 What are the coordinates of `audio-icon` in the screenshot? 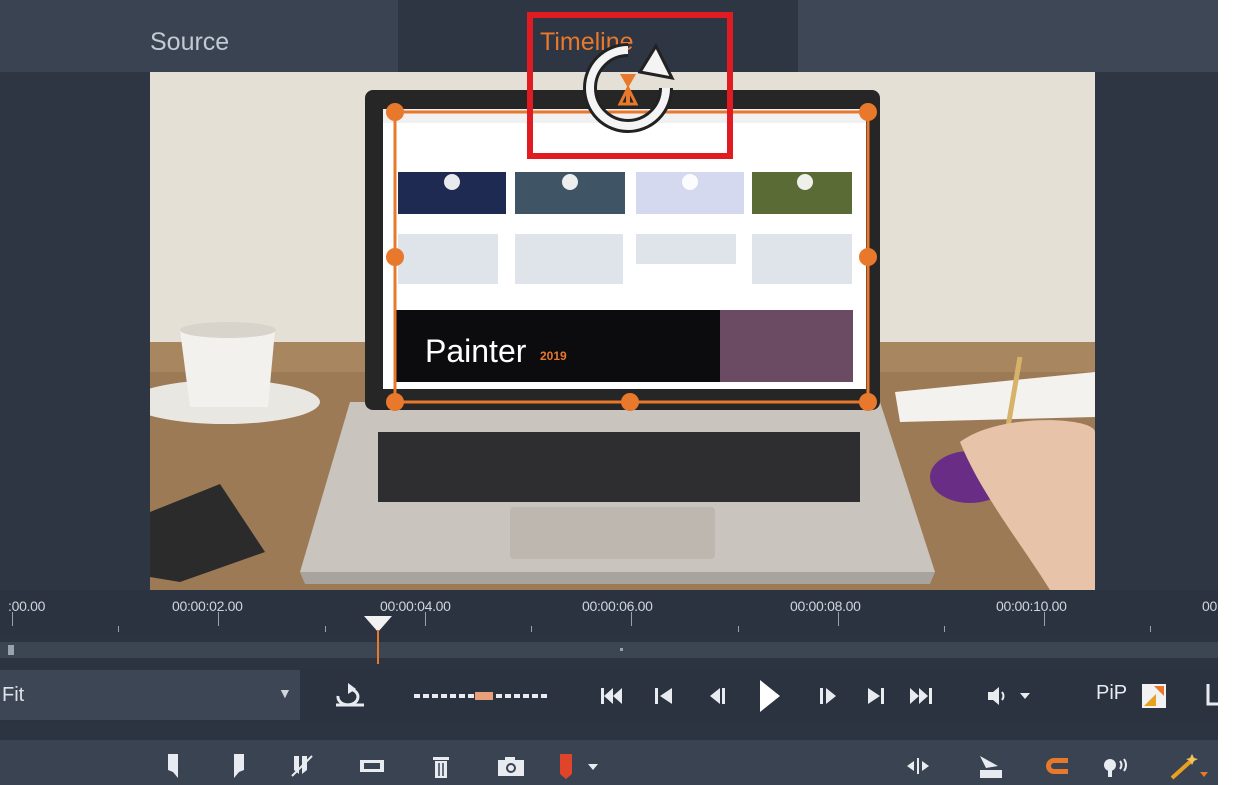 It's located at (1116, 768).